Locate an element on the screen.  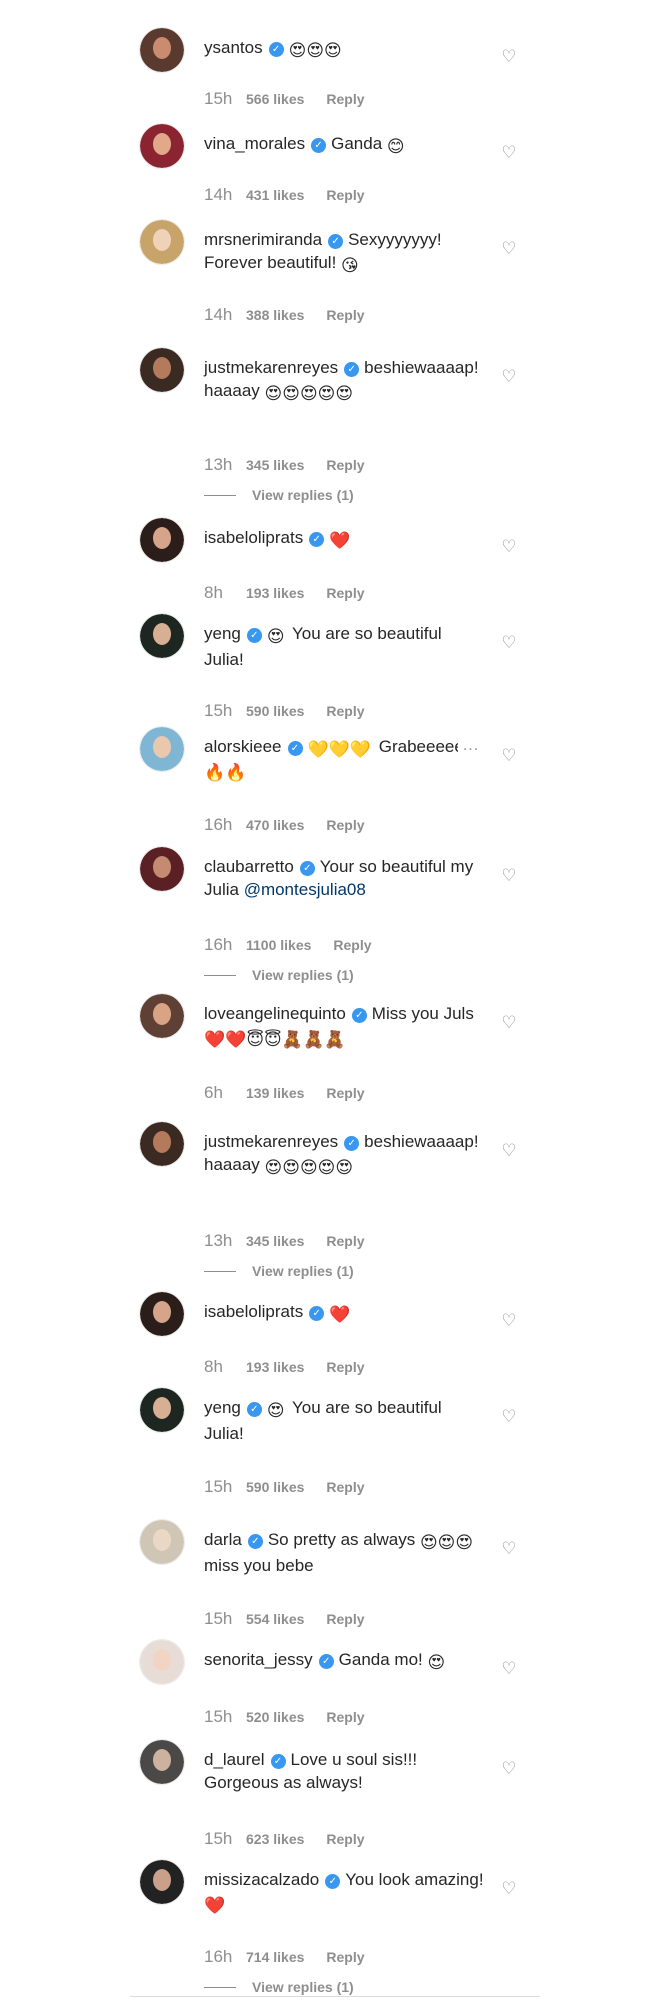
username-link: ysantos is located at coordinates (233, 47).